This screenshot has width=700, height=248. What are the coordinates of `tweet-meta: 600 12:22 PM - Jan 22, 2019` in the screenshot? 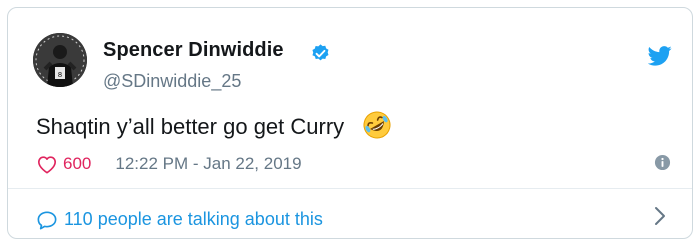 It's located at (169, 164).